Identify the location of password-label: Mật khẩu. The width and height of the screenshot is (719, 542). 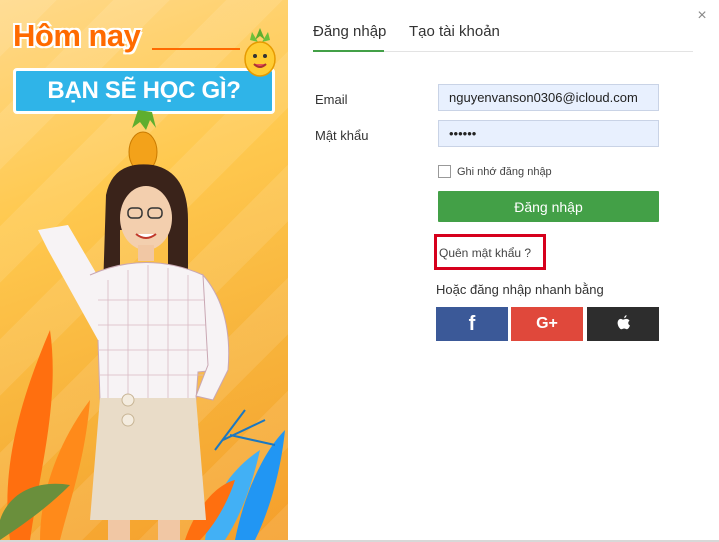
(342, 135).